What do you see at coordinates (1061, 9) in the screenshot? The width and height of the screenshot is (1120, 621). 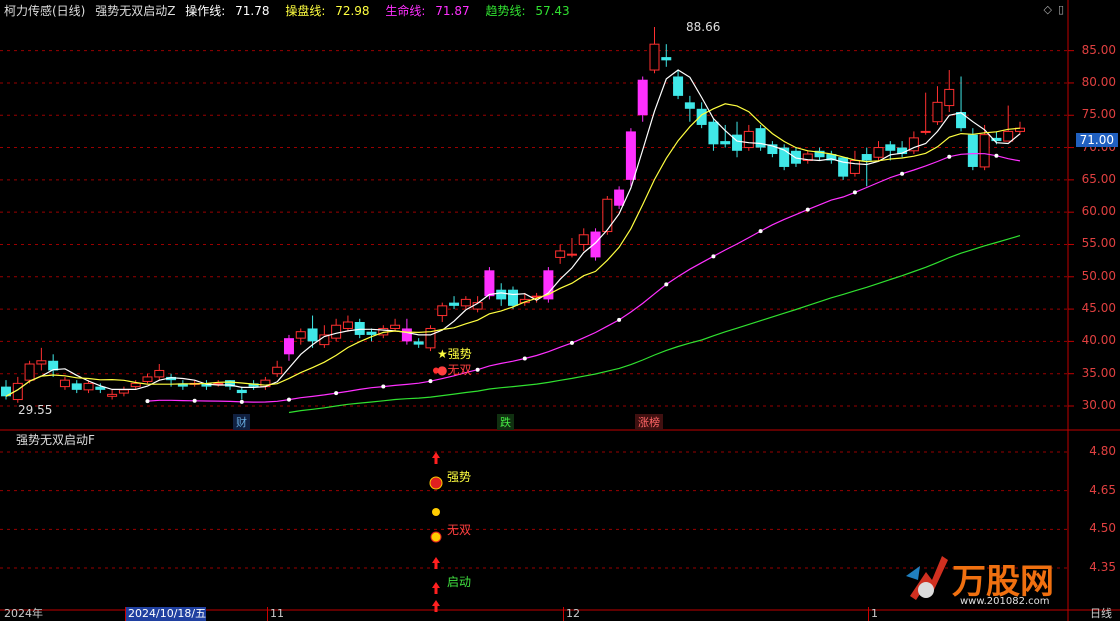 I see `menu-icon: ▯` at bounding box center [1061, 9].